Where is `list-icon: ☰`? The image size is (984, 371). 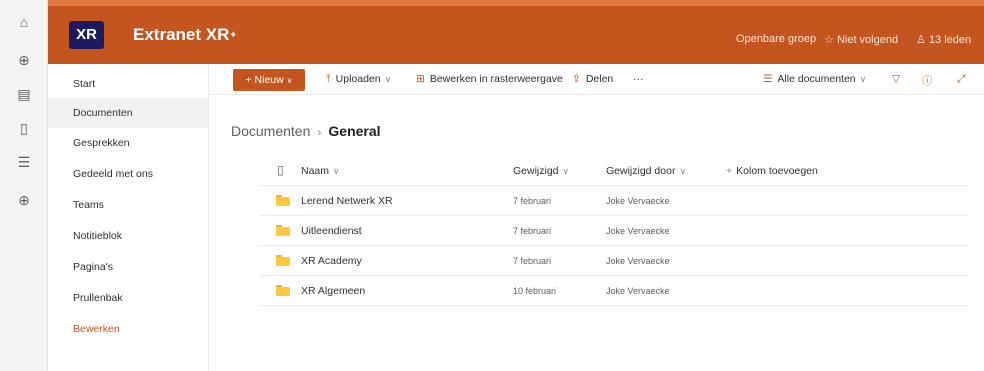
list-icon: ☰ is located at coordinates (24, 162).